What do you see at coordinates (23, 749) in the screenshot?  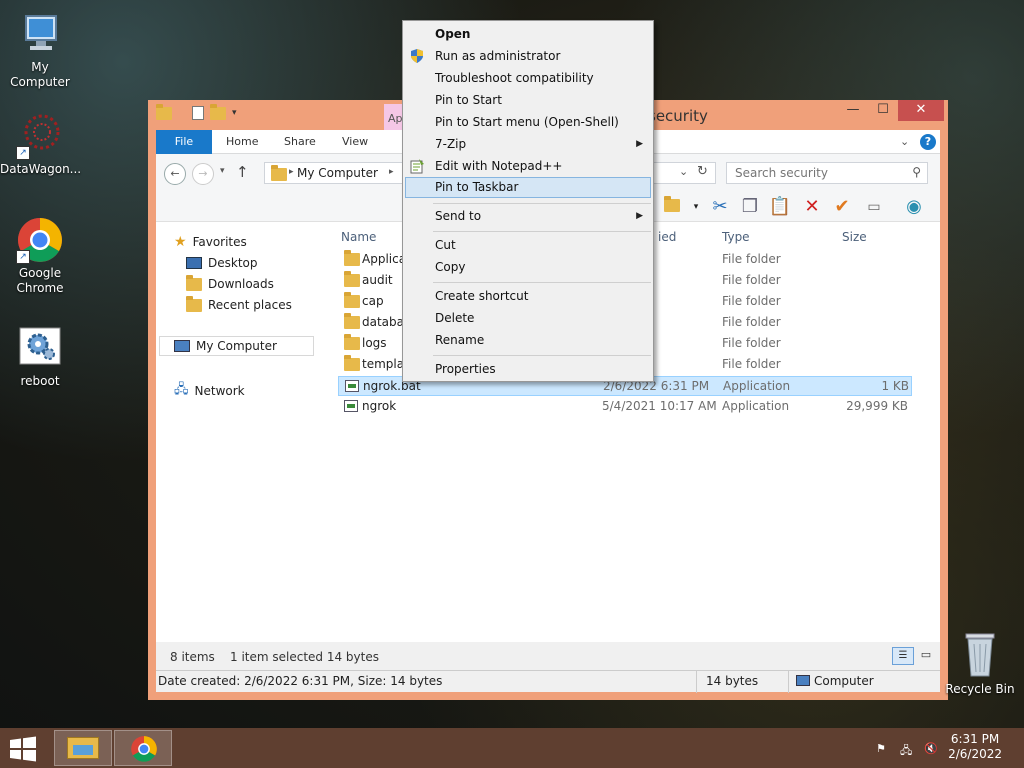 I see `start-button` at bounding box center [23, 749].